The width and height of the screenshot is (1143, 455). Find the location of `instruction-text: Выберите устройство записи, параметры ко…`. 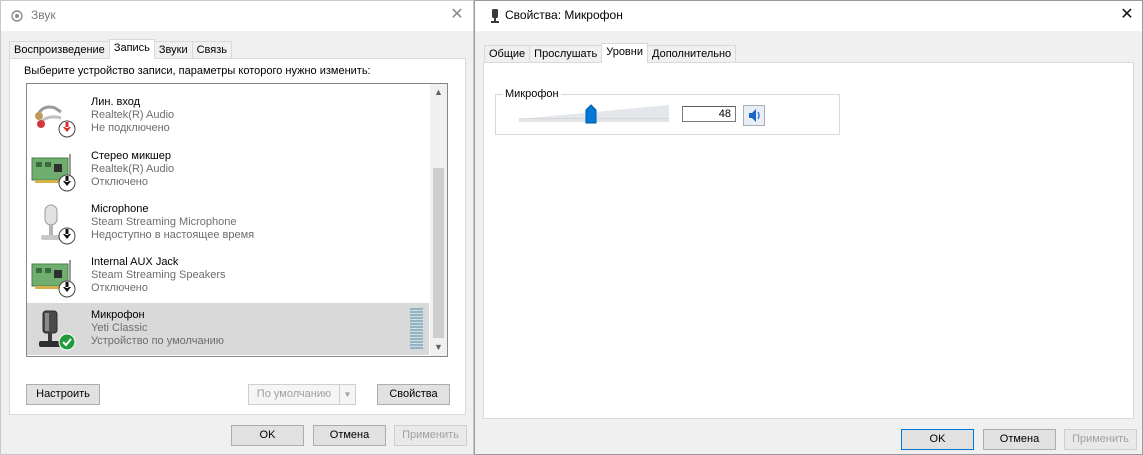

instruction-text: Выберите устройство записи, параметры ко… is located at coordinates (197, 71).